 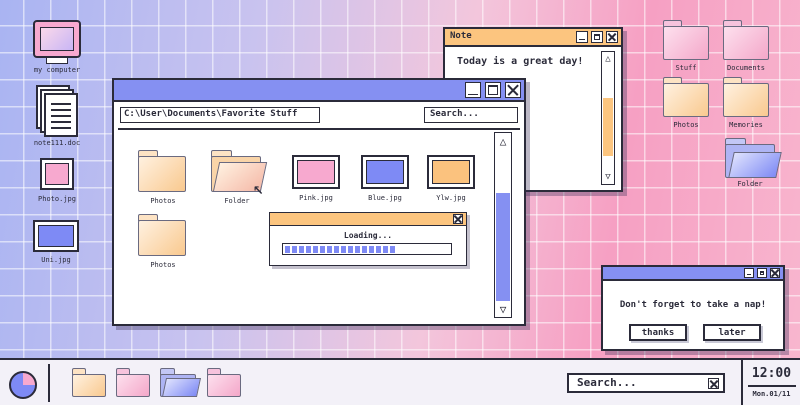 I want to click on icon-label: Ylw.jpg, so click(x=451, y=198).